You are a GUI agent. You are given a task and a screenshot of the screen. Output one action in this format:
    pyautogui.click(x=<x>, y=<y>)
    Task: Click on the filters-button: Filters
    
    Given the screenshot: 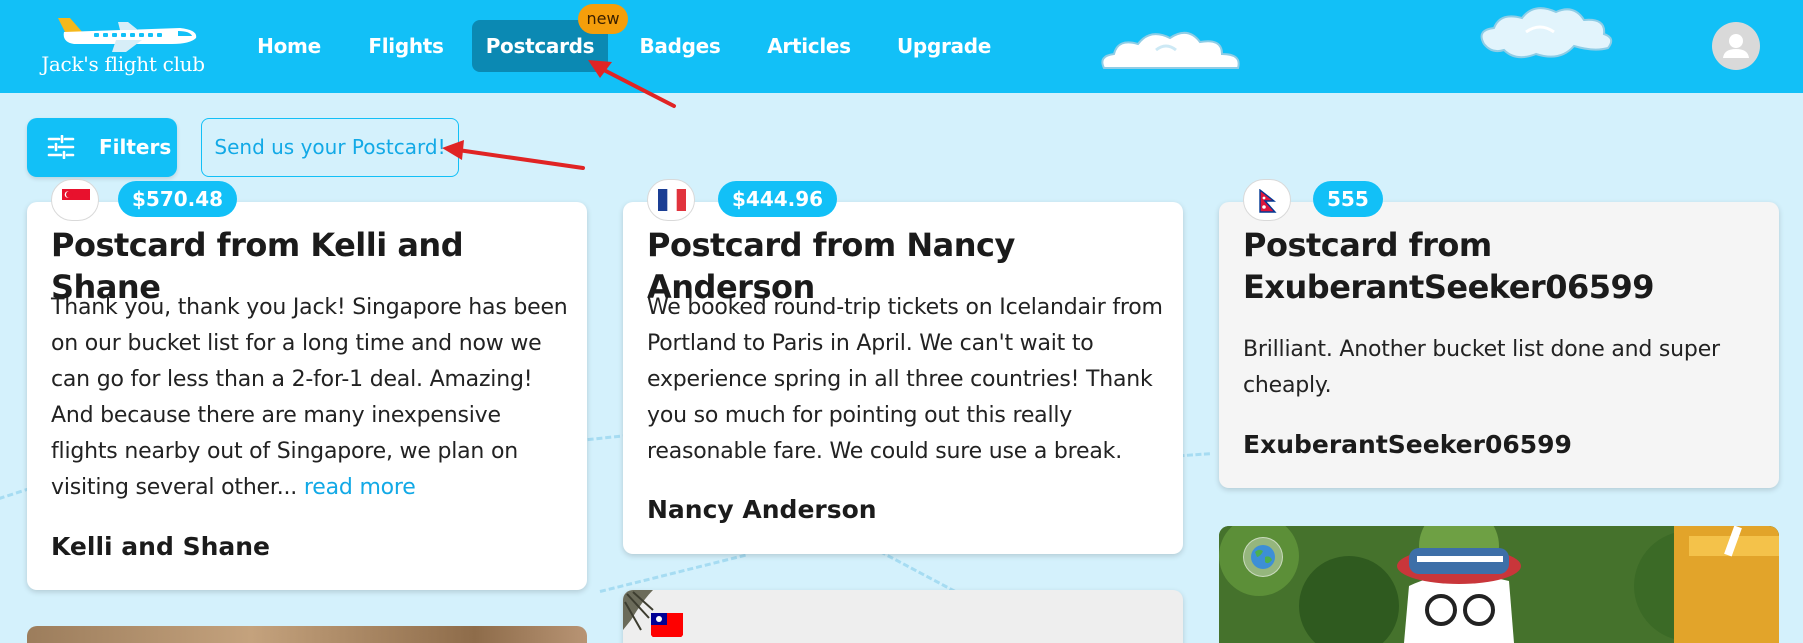 What is the action you would take?
    pyautogui.click(x=102, y=147)
    